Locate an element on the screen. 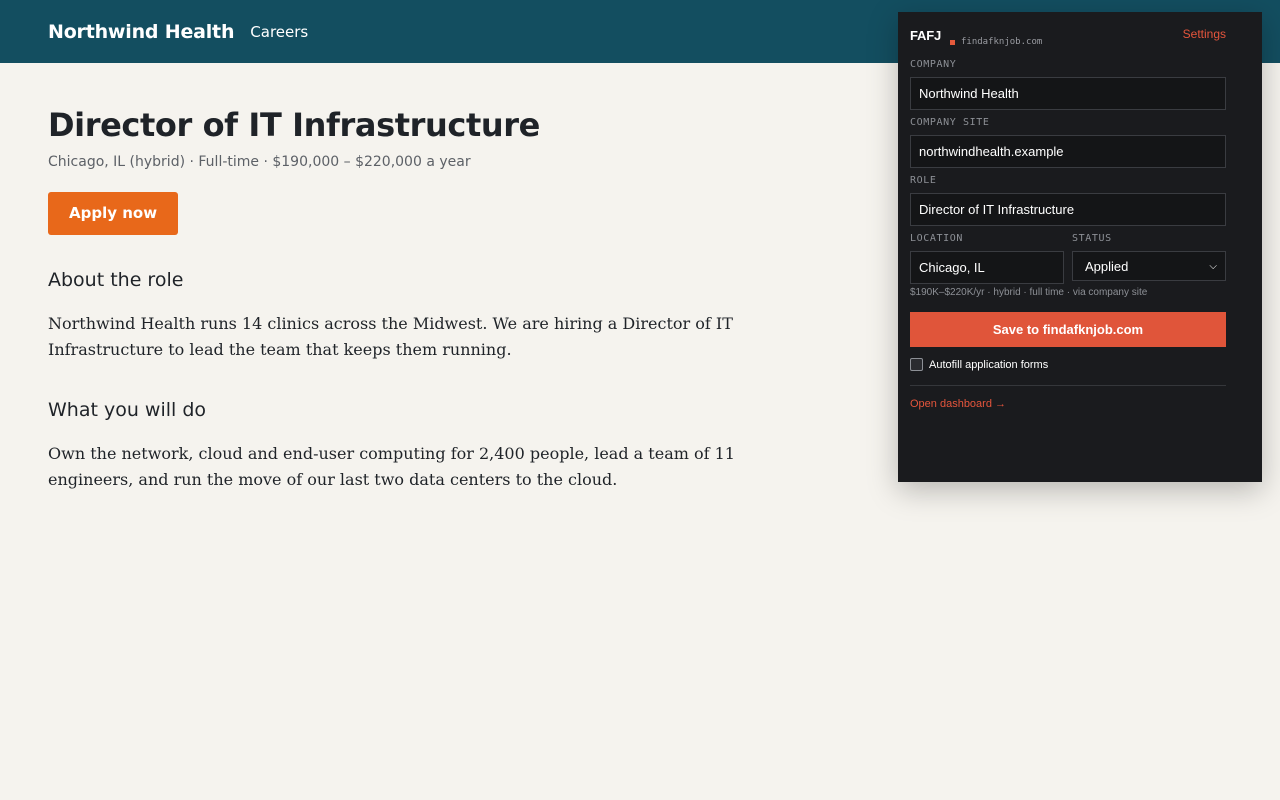 The height and width of the screenshot is (800, 1280). location-label: LOCATION is located at coordinates (936, 238).